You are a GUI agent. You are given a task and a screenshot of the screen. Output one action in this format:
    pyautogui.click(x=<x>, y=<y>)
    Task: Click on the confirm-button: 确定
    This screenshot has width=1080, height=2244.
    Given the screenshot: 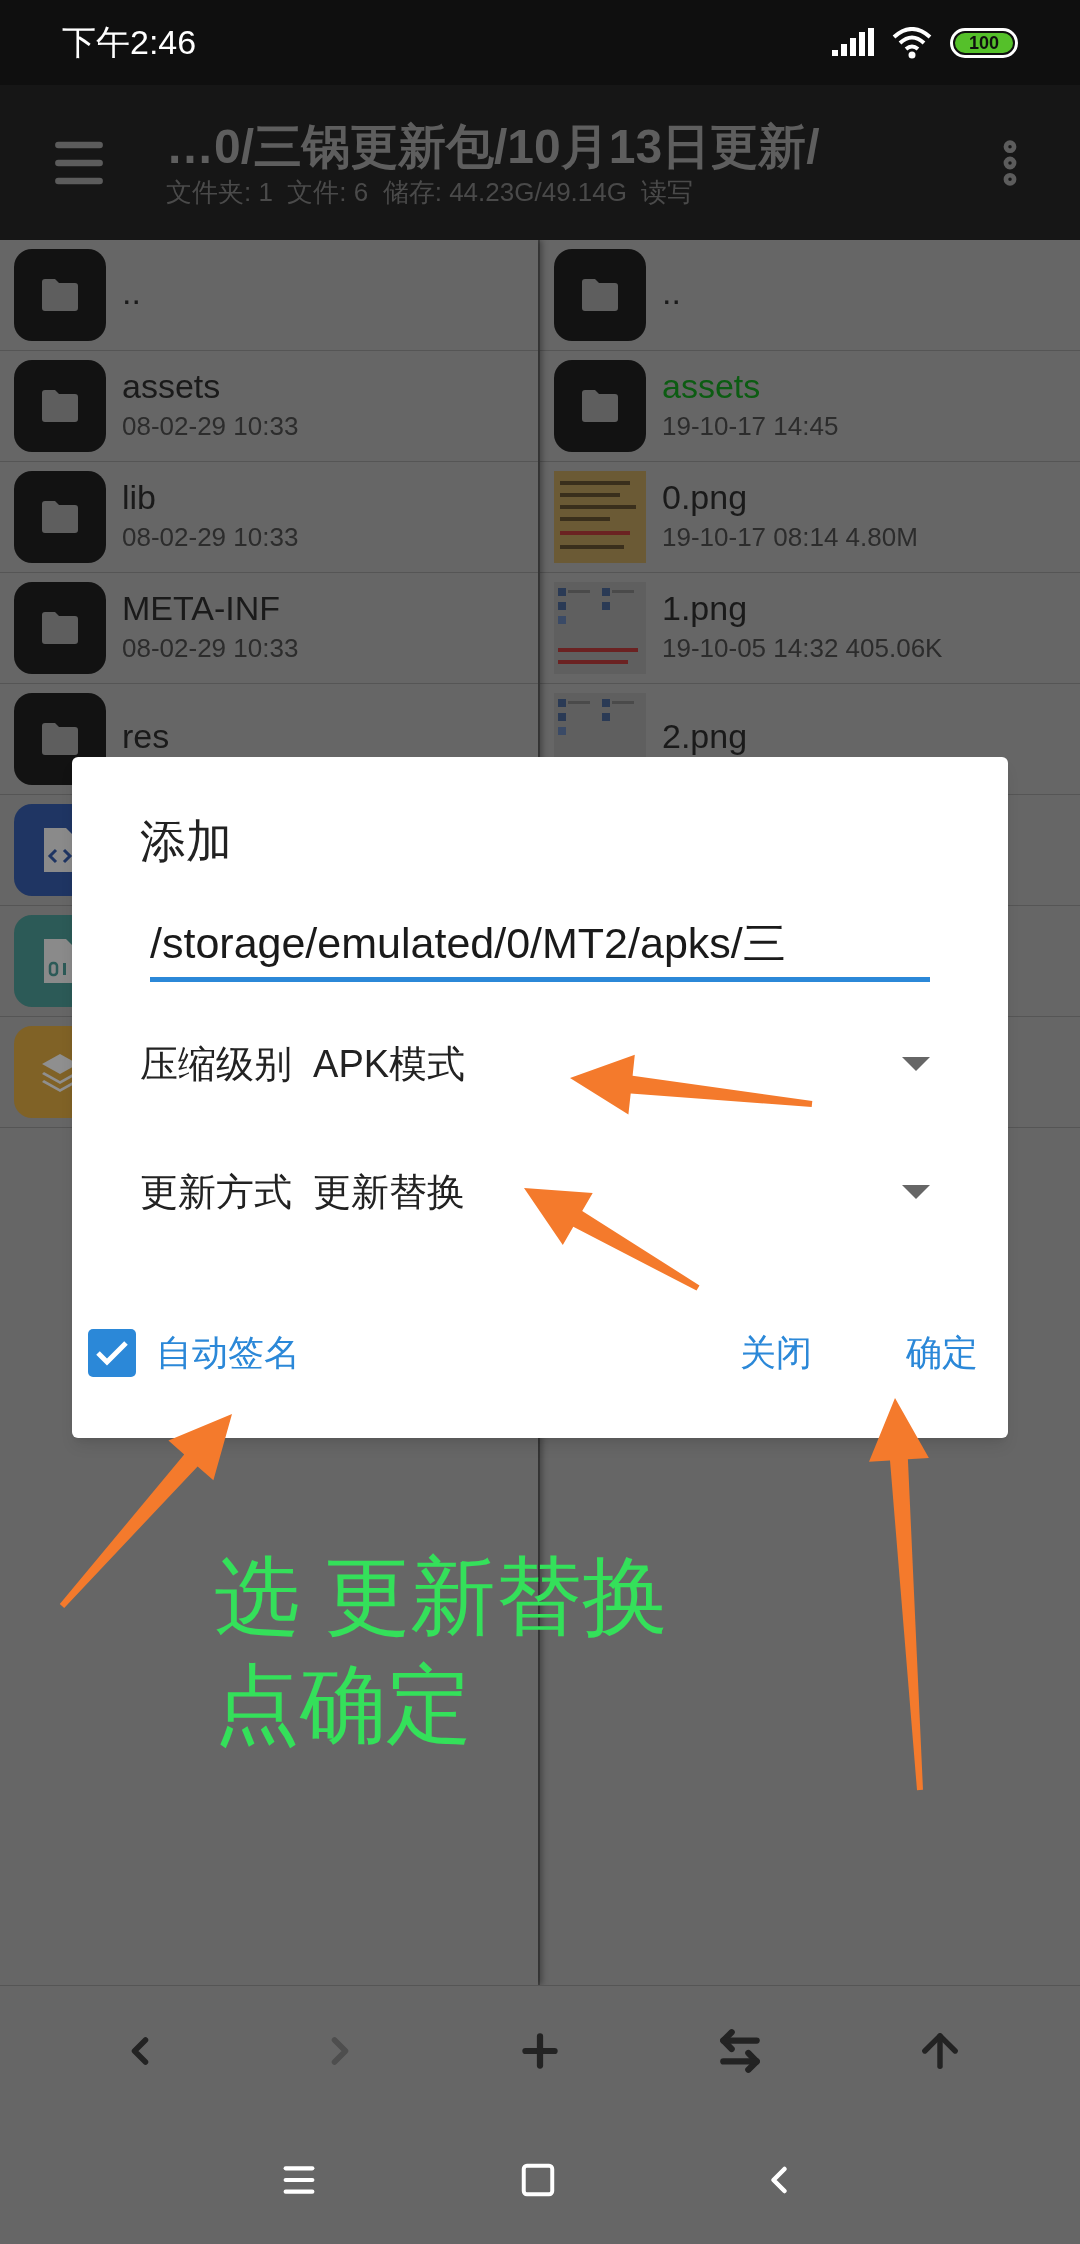 What is the action you would take?
    pyautogui.click(x=942, y=1353)
    